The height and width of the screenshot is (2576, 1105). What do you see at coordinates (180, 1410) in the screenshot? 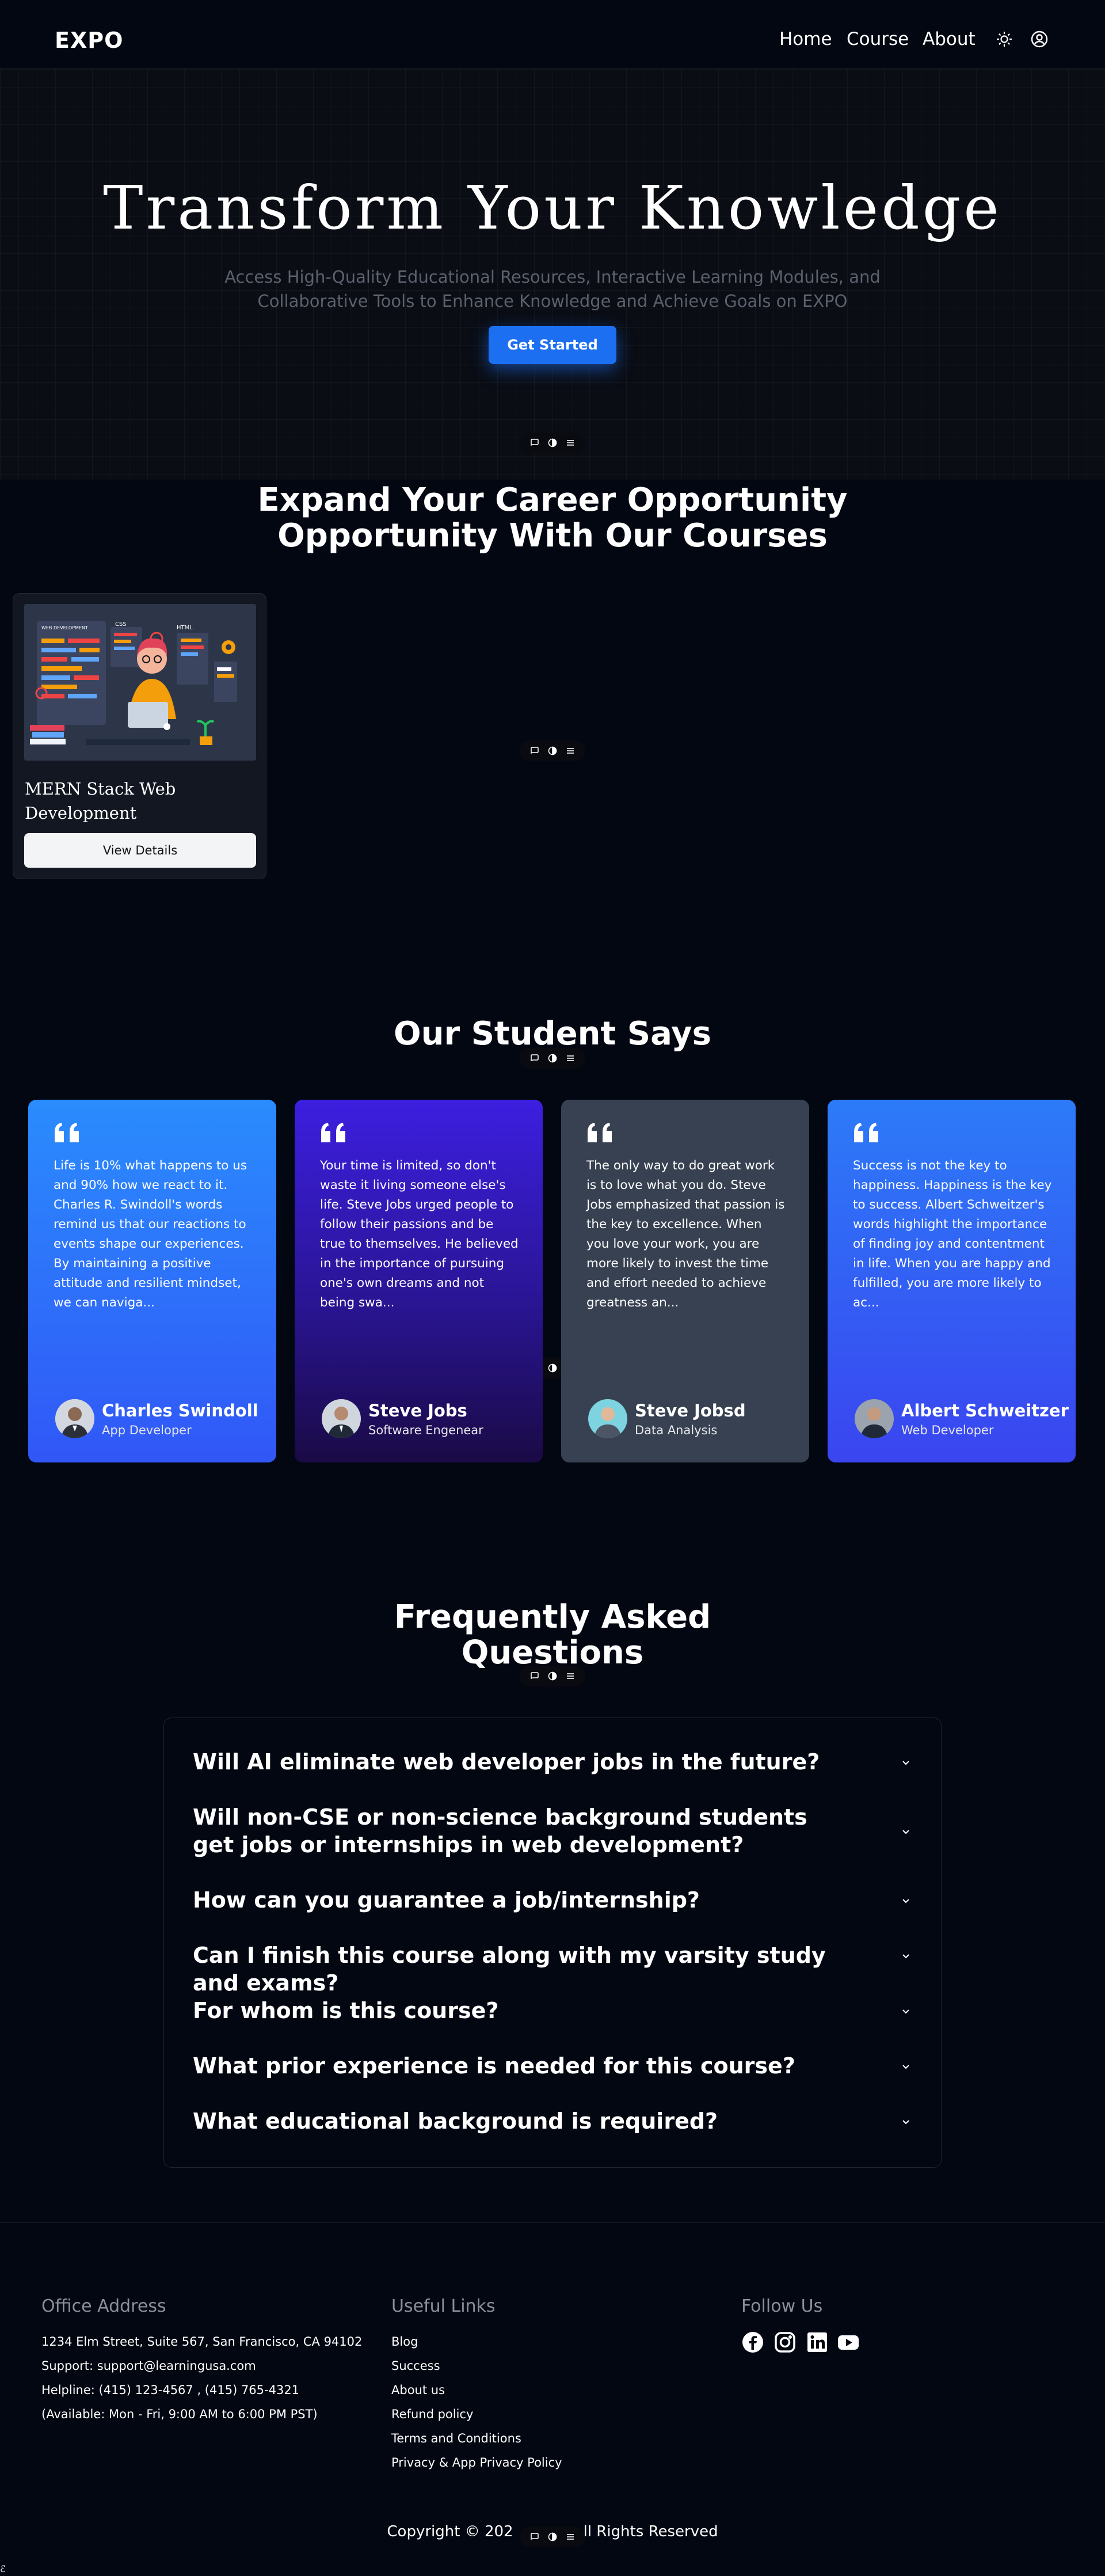
I see `testimonial-name: Charles Swindoll` at bounding box center [180, 1410].